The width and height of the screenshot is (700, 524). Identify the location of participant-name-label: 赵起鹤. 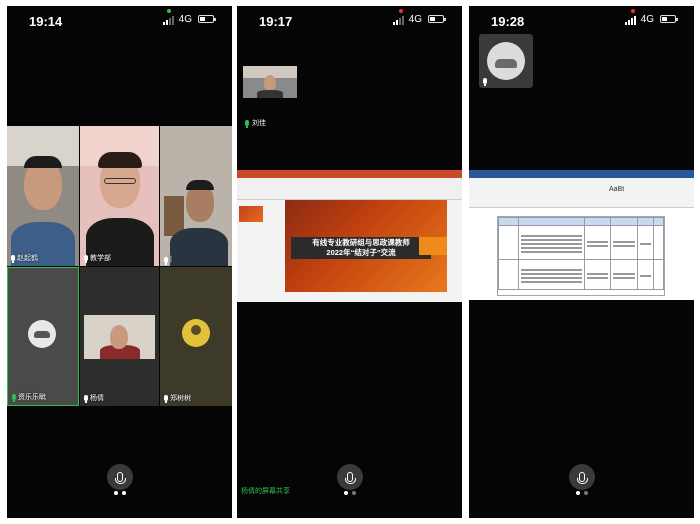
(24, 258).